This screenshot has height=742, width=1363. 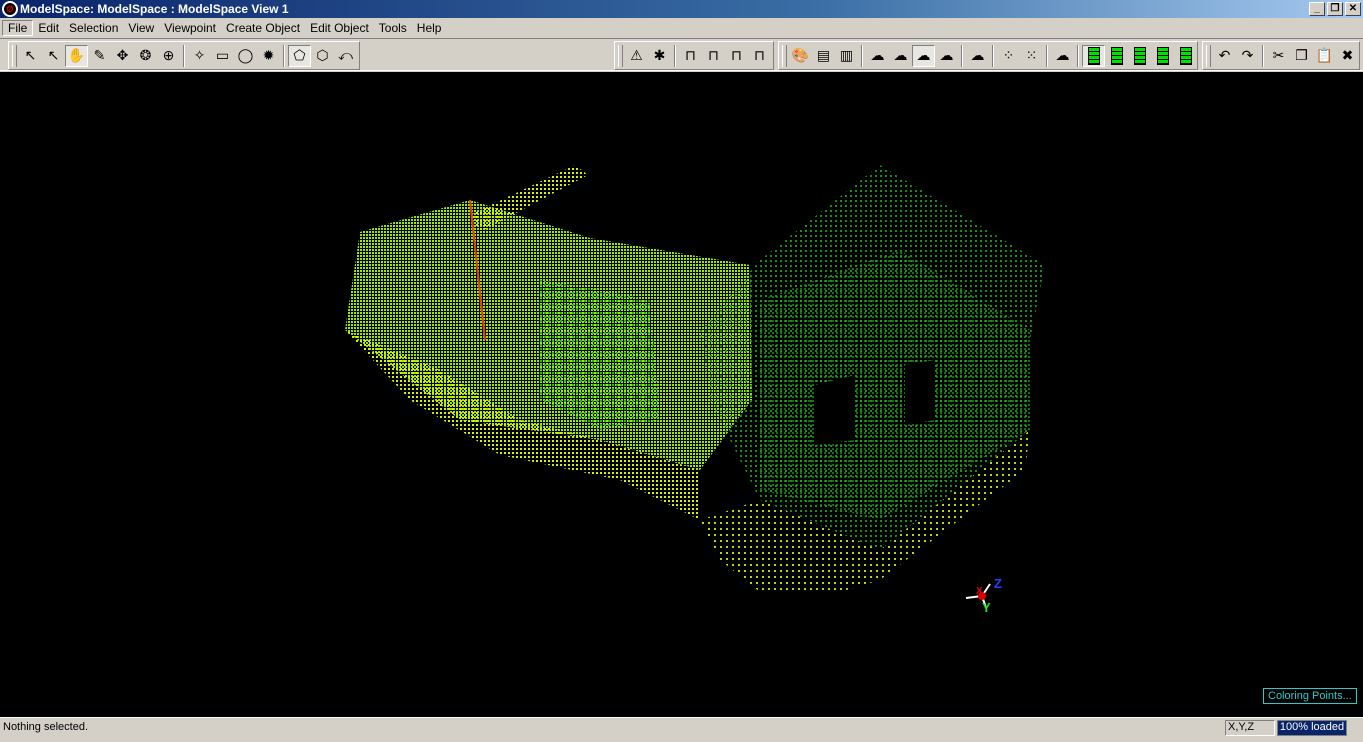 I want to click on menu-selection: Selection, so click(x=93, y=28).